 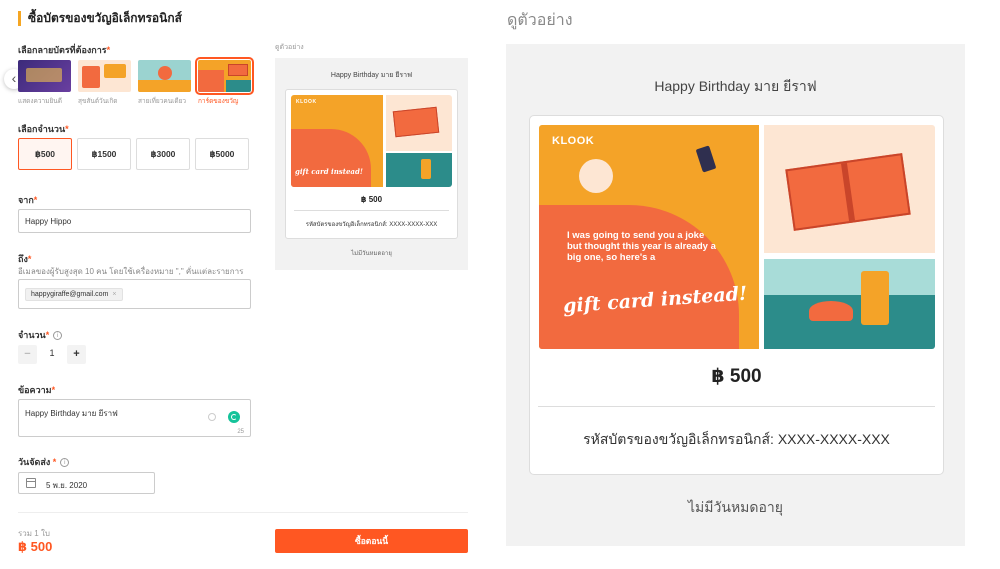 I want to click on amount-label: เลือกจำนวน*, so click(x=43, y=129).